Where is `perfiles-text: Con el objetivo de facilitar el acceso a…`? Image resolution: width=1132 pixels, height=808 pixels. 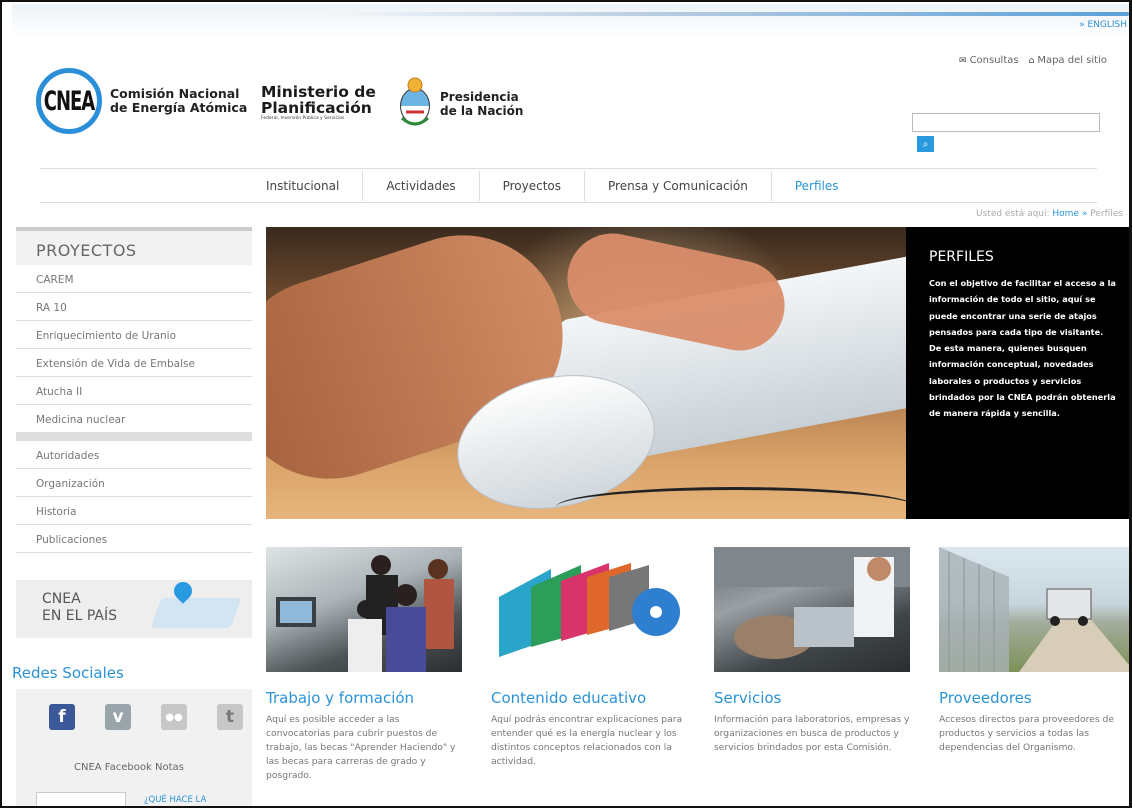
perfiles-text: Con el objetivo de facilitar el acceso a… is located at coordinates (1022, 348).